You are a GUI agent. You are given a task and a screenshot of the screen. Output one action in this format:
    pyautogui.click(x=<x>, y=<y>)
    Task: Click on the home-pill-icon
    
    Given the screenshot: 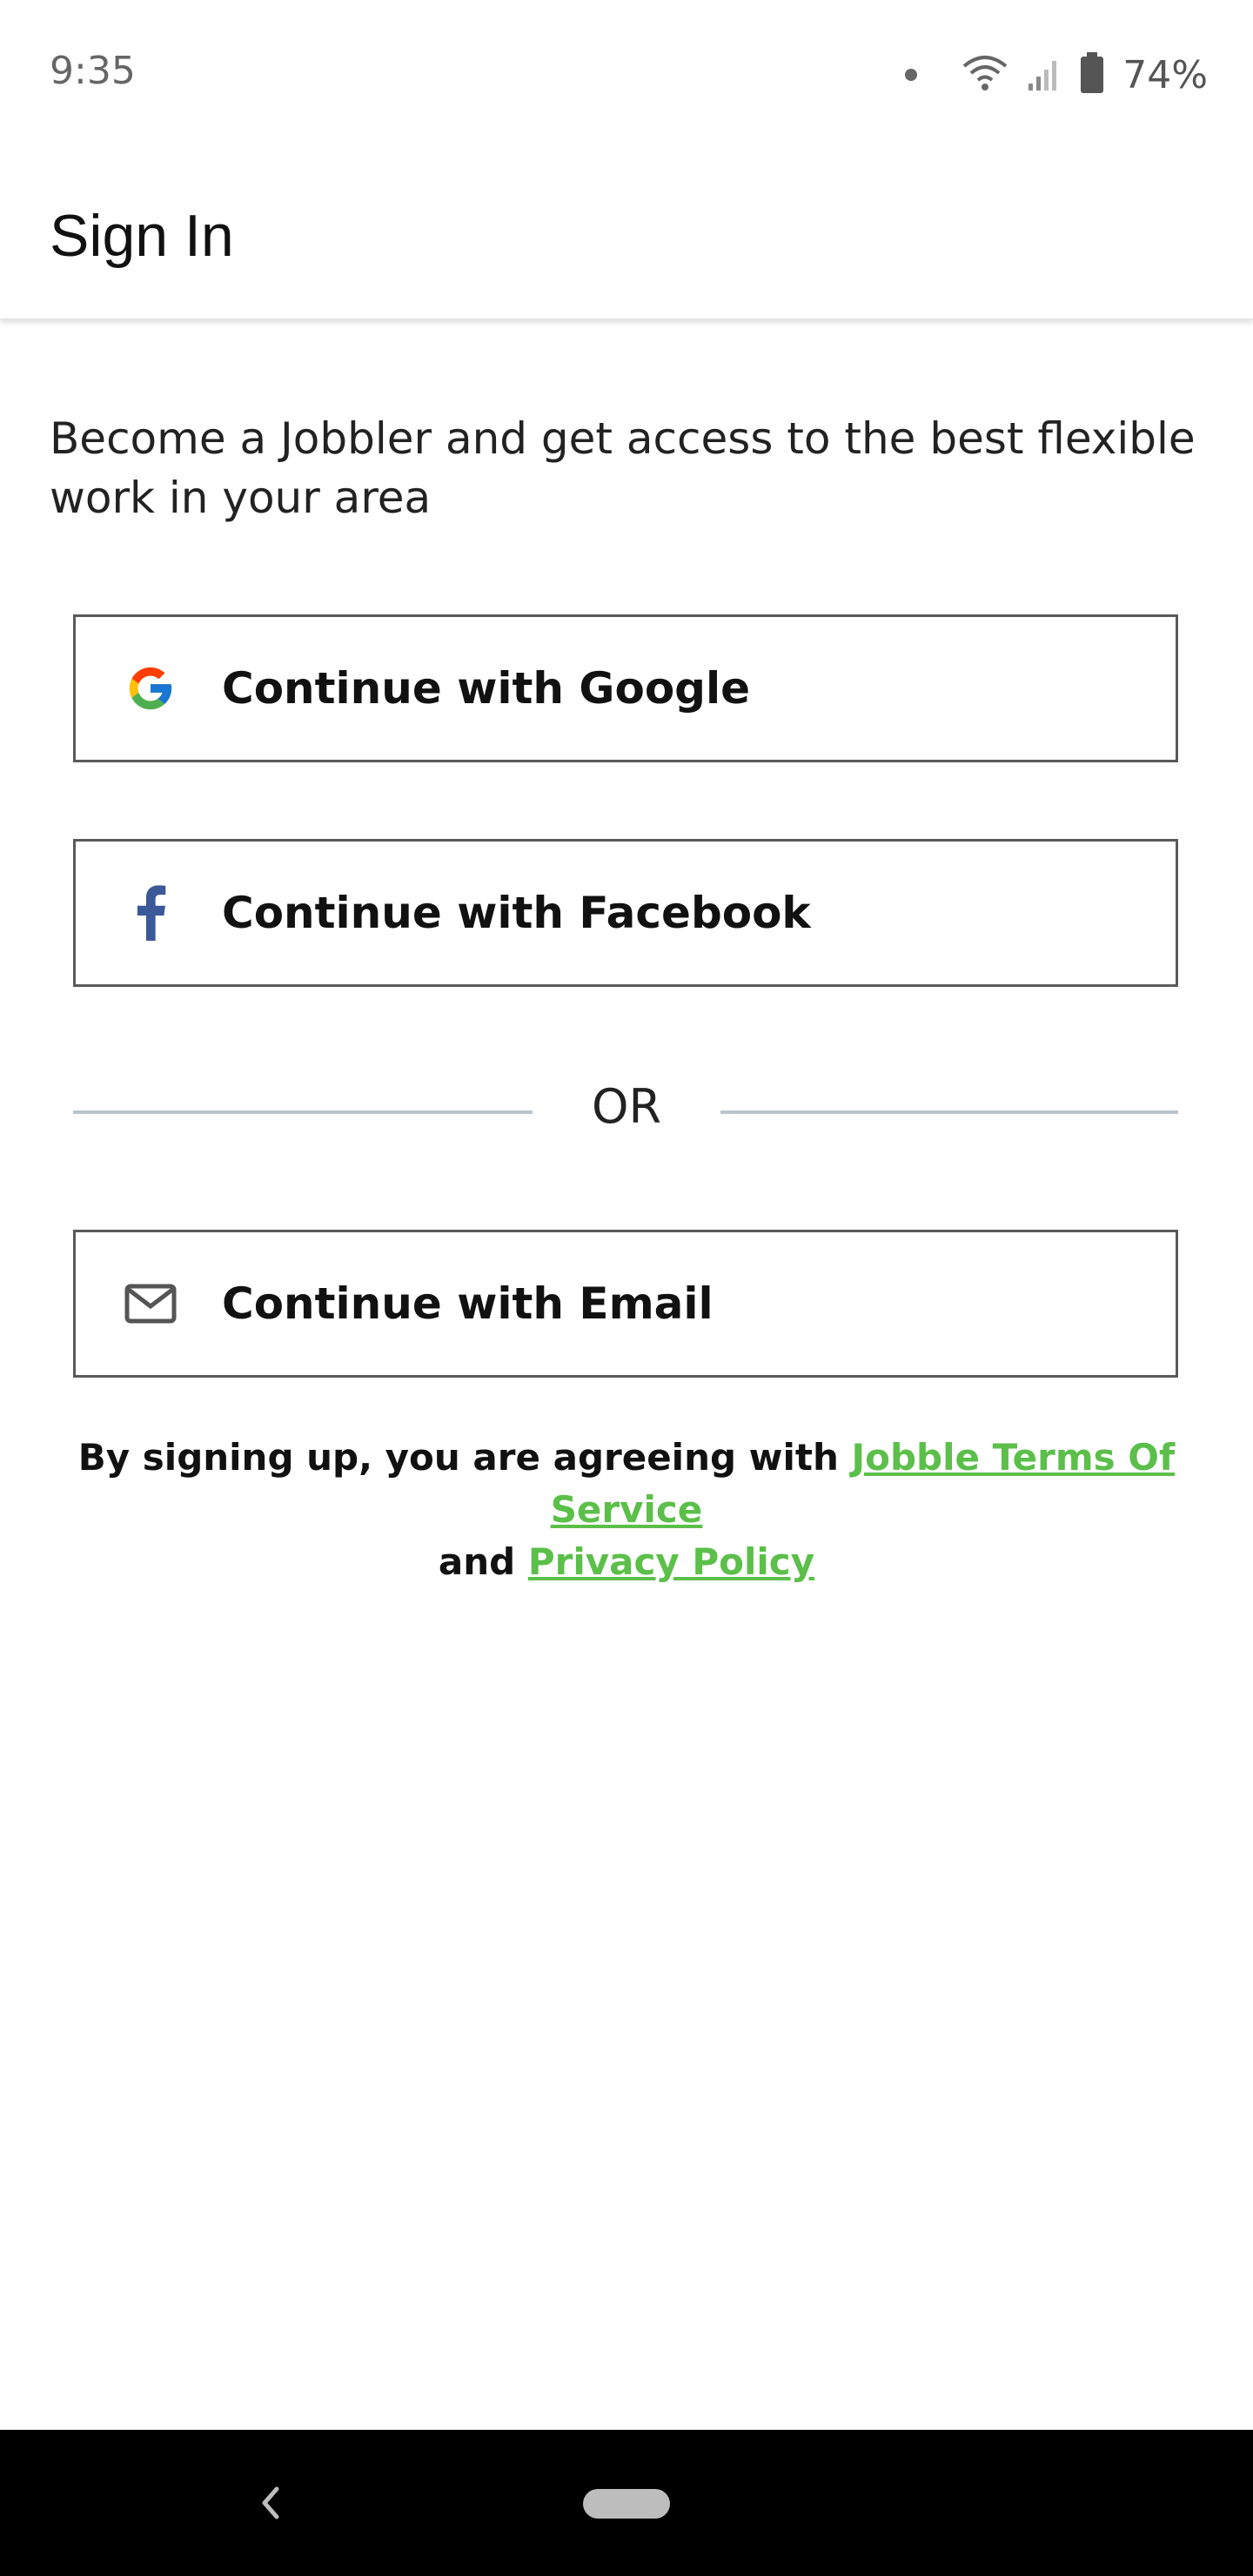 What is the action you would take?
    pyautogui.click(x=626, y=2504)
    